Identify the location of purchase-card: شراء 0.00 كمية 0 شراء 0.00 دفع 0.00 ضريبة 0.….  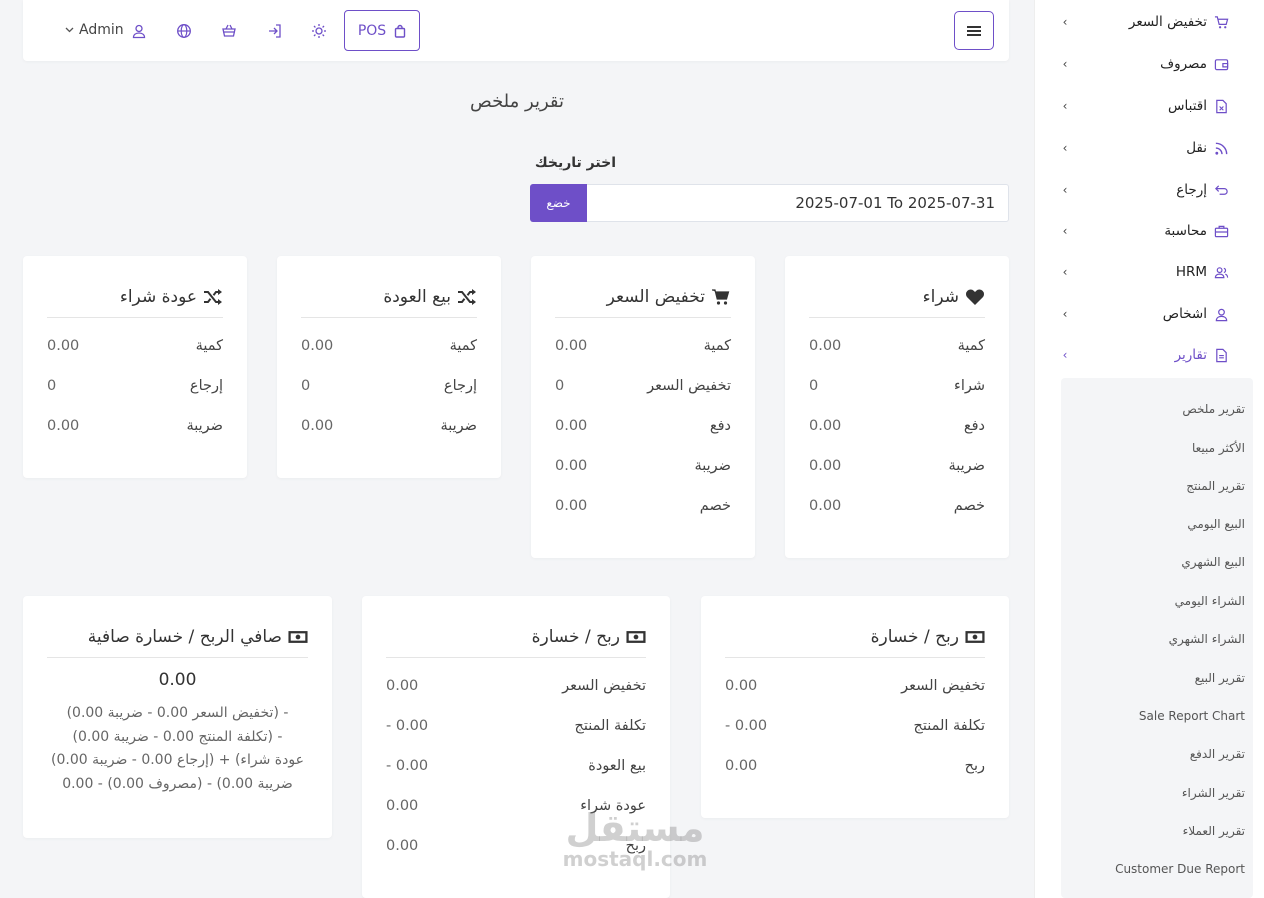
(897, 407).